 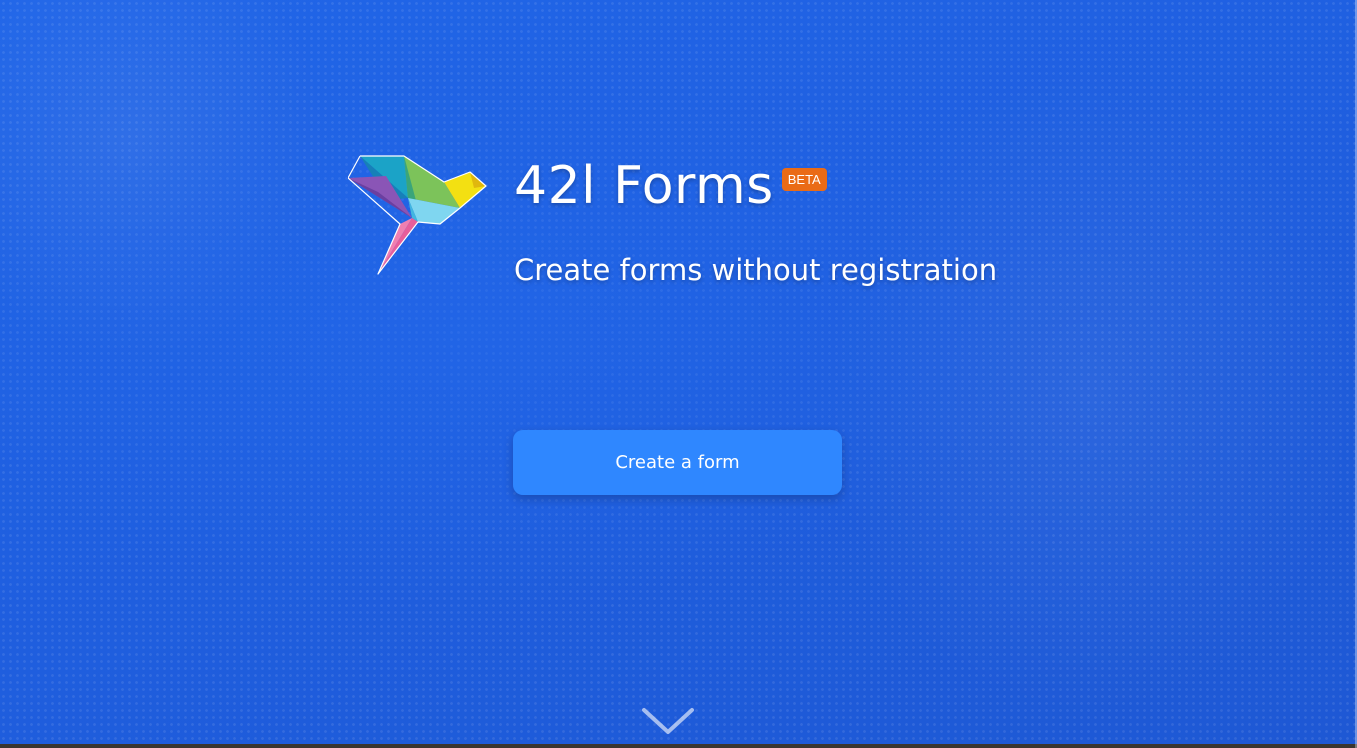 I want to click on next-section-edge, so click(x=678, y=746).